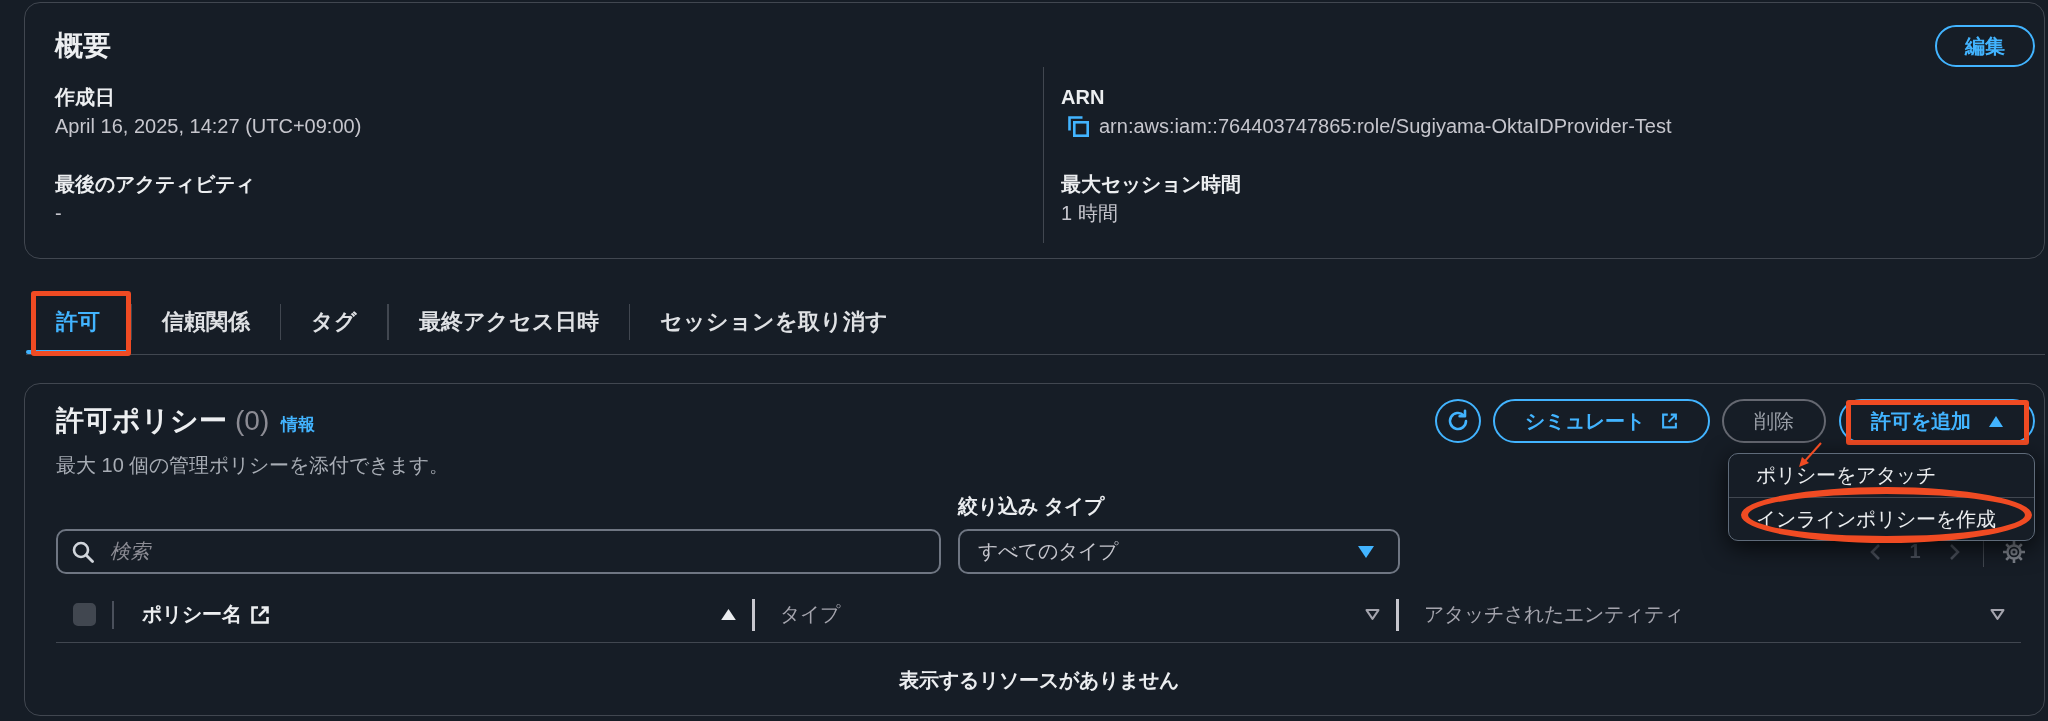  What do you see at coordinates (1996, 421) in the screenshot?
I see `caret-icon` at bounding box center [1996, 421].